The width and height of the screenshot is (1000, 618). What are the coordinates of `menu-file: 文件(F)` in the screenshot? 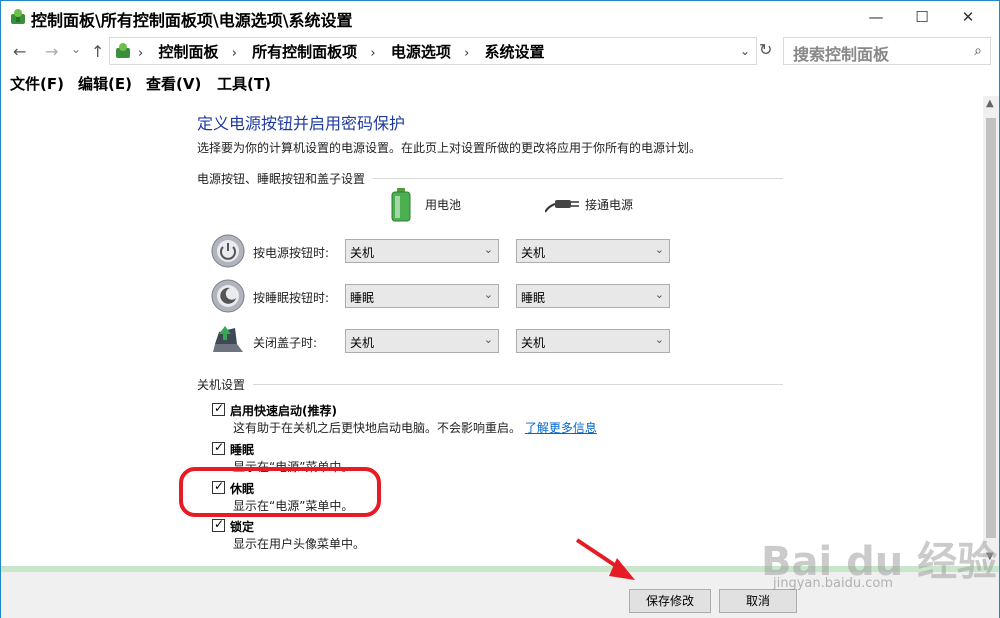 It's located at (37, 83).